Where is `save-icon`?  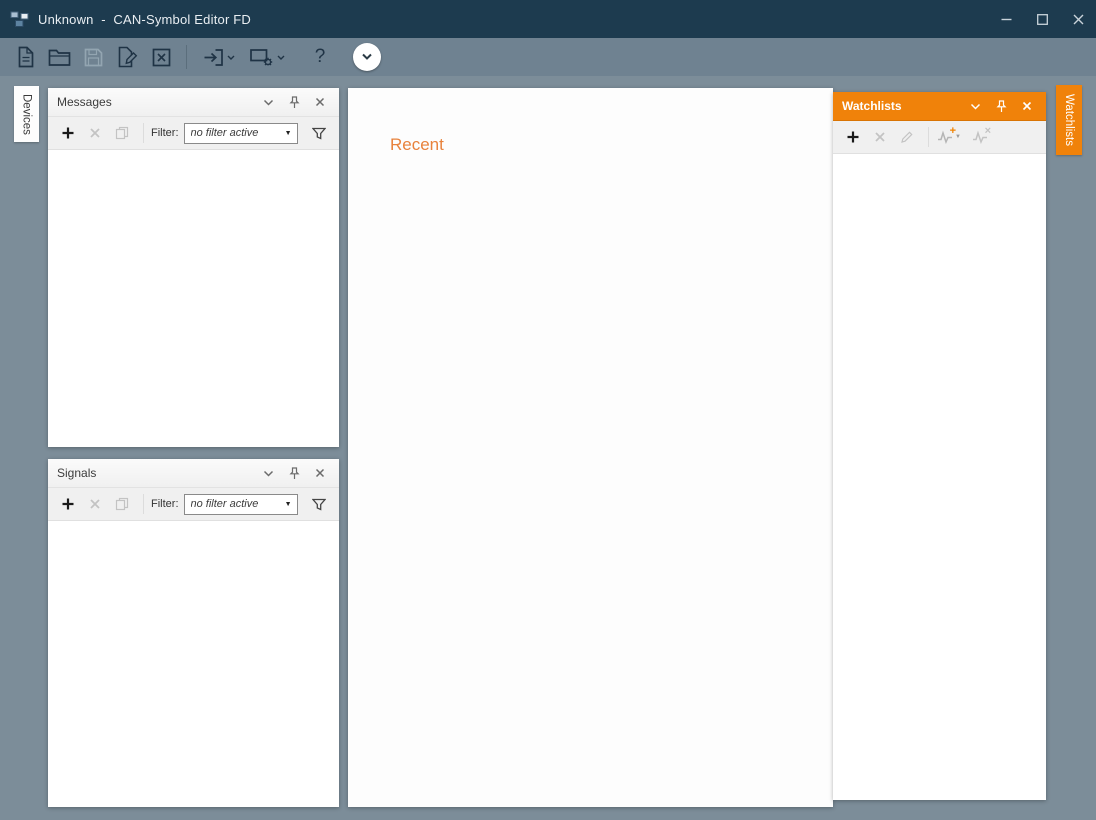 save-icon is located at coordinates (93, 57).